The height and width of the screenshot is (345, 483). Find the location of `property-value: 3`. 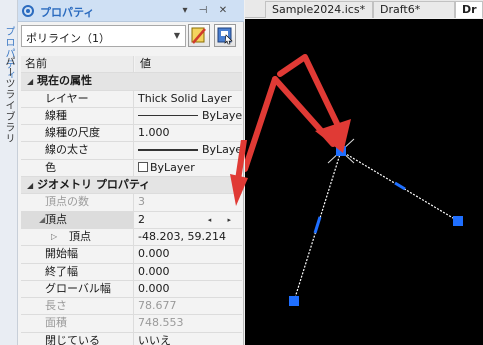

property-value: 3 is located at coordinates (141, 202).